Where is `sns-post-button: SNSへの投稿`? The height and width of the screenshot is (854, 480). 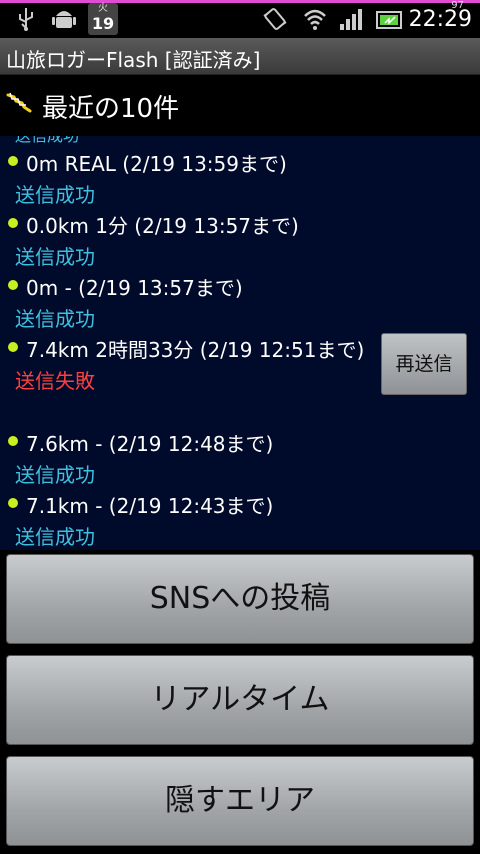
sns-post-button: SNSへの投稿 is located at coordinates (240, 599).